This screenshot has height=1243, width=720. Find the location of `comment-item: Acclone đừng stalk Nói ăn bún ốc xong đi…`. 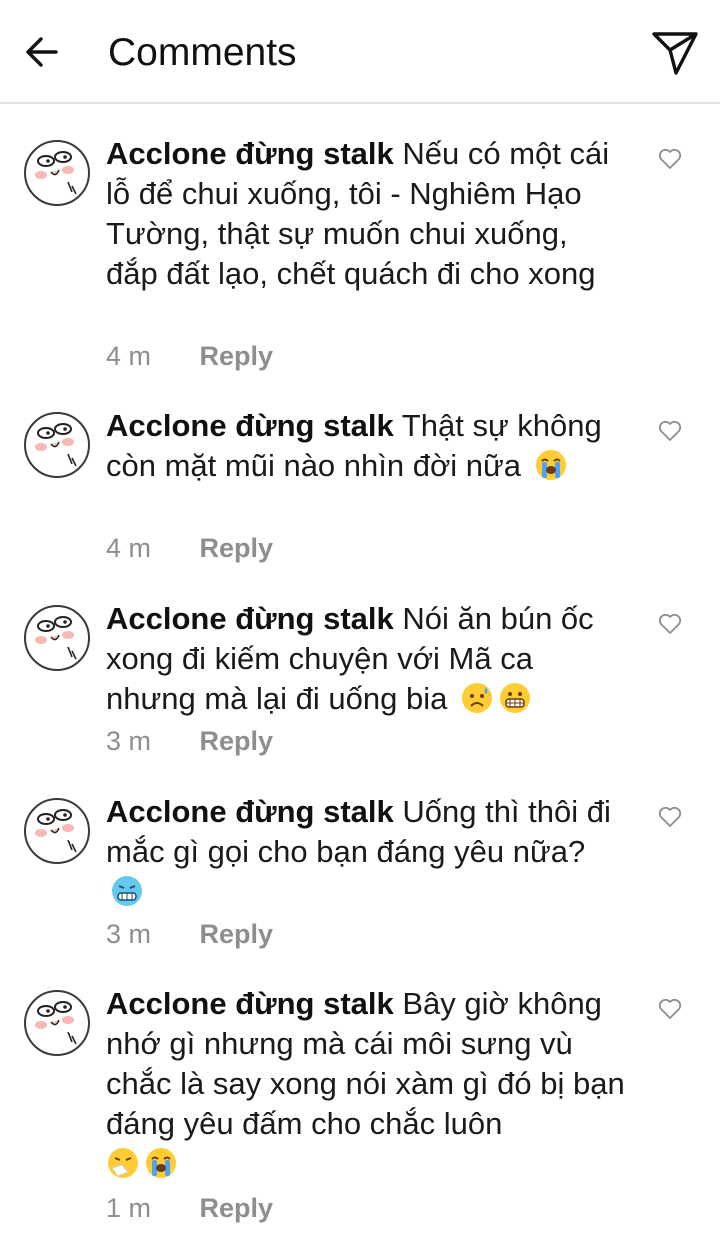

comment-item: Acclone đừng stalk Nói ăn bún ốc xong đi… is located at coordinates (360, 683).